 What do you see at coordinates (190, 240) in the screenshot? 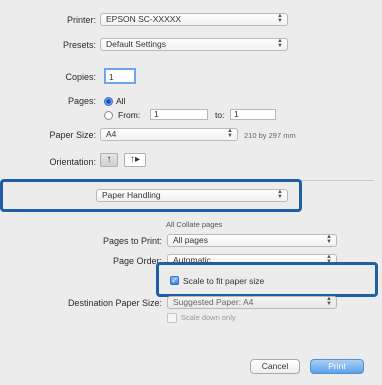
I see `pages-to-print-value: All pages` at bounding box center [190, 240].